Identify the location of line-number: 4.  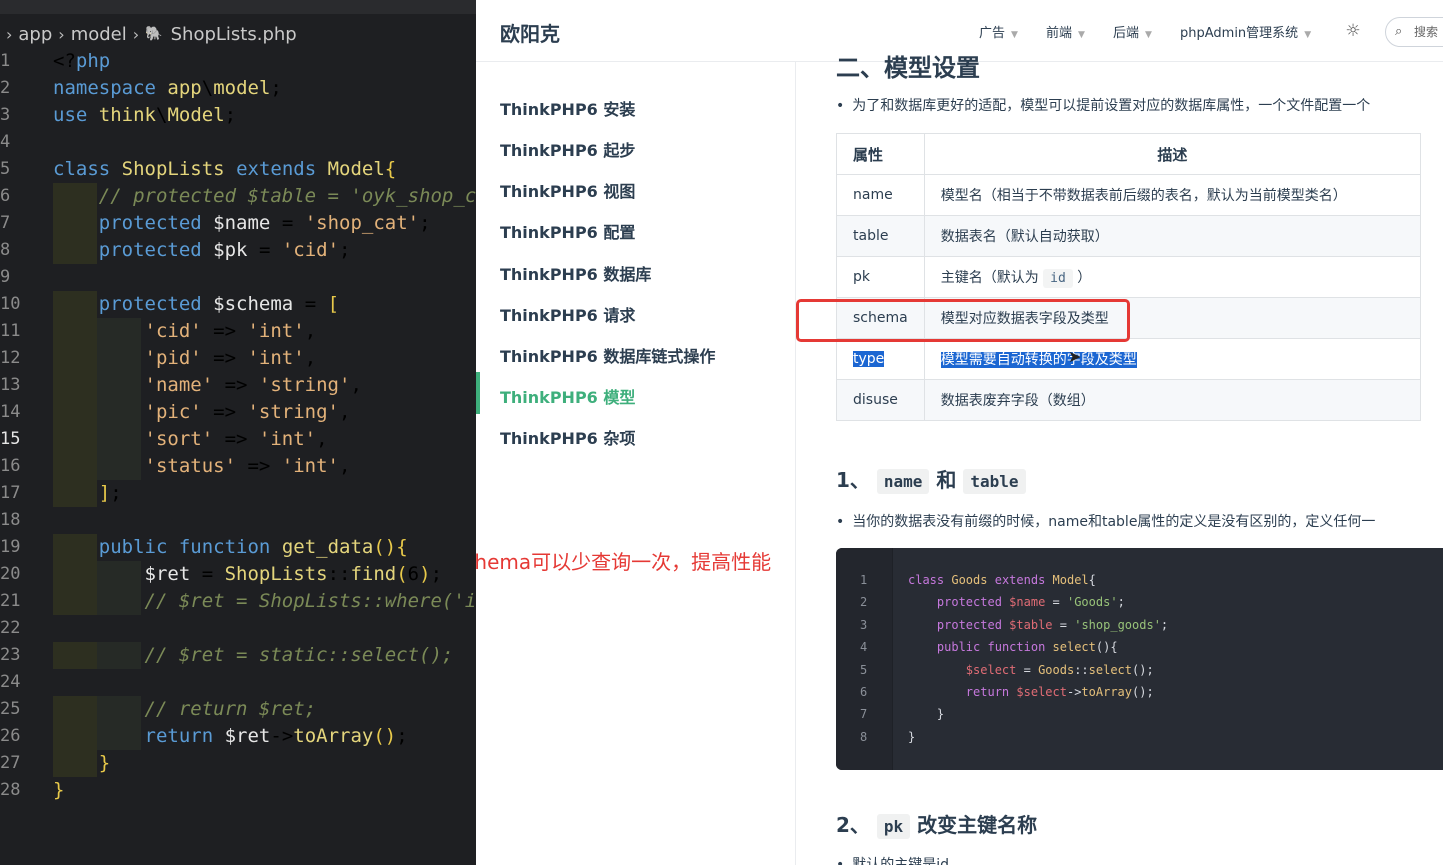
(864, 647).